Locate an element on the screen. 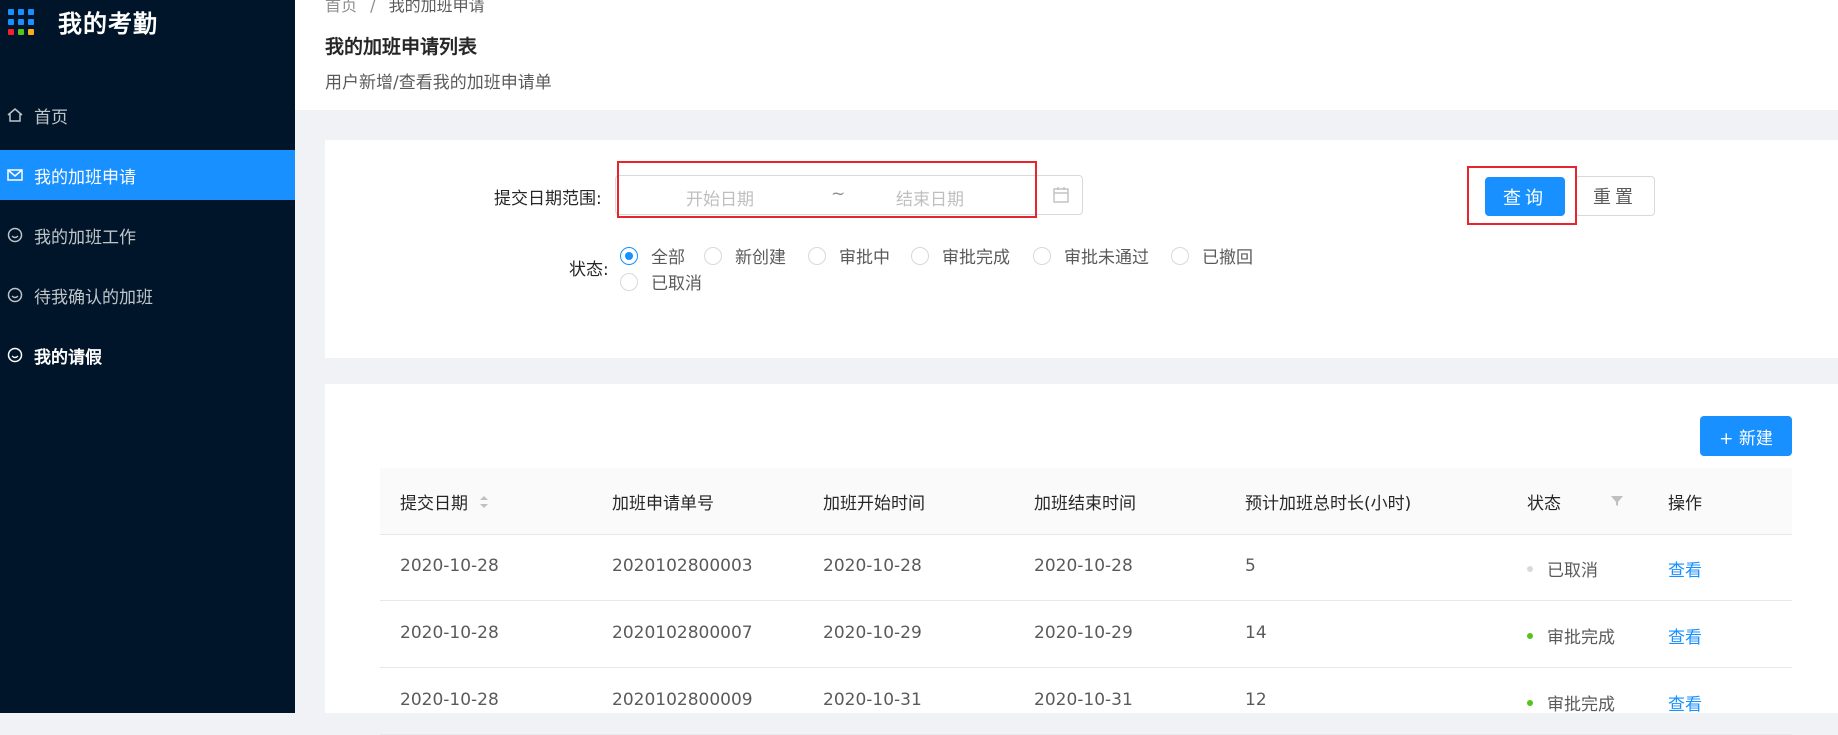 The width and height of the screenshot is (1838, 735). sidebar-item-label: 我的加班申请 is located at coordinates (85, 177).